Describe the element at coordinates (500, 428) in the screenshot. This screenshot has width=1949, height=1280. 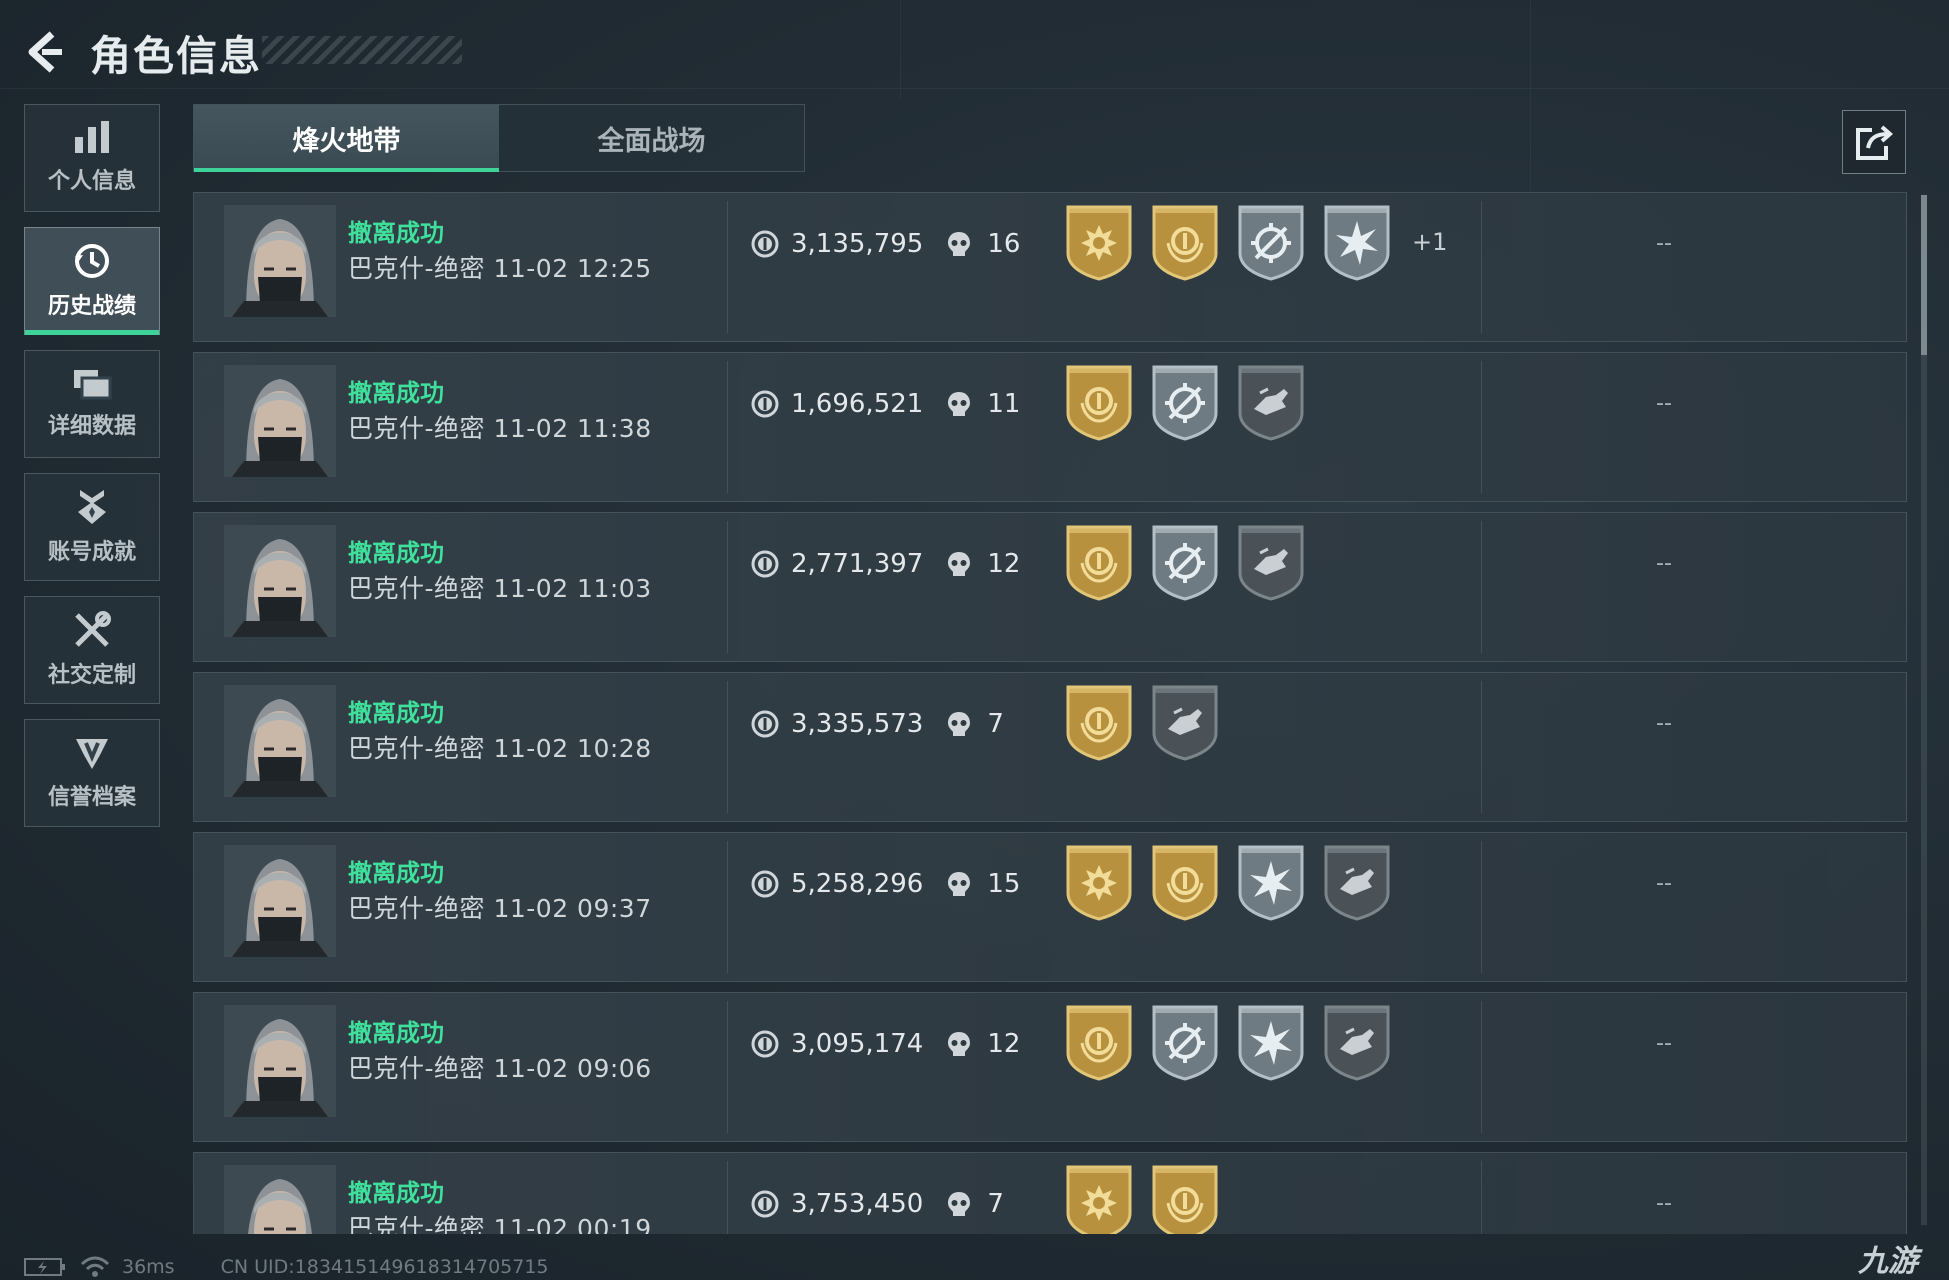
I see `map-and-time: 巴克什-绝密 11-02 11:38` at that location.